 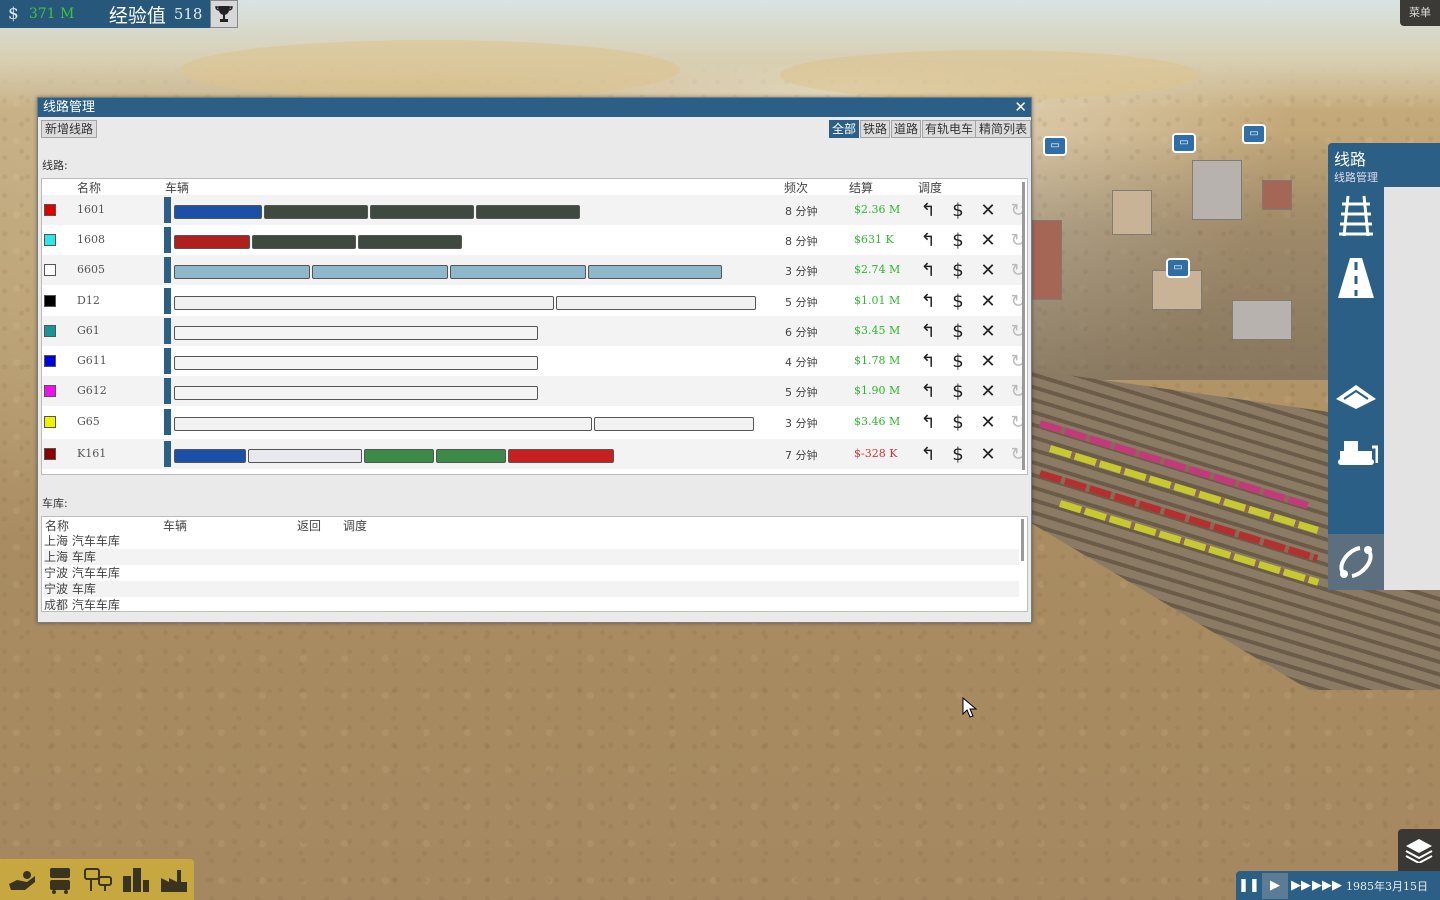 What do you see at coordinates (1356, 452) in the screenshot?
I see `bulldozer-icon` at bounding box center [1356, 452].